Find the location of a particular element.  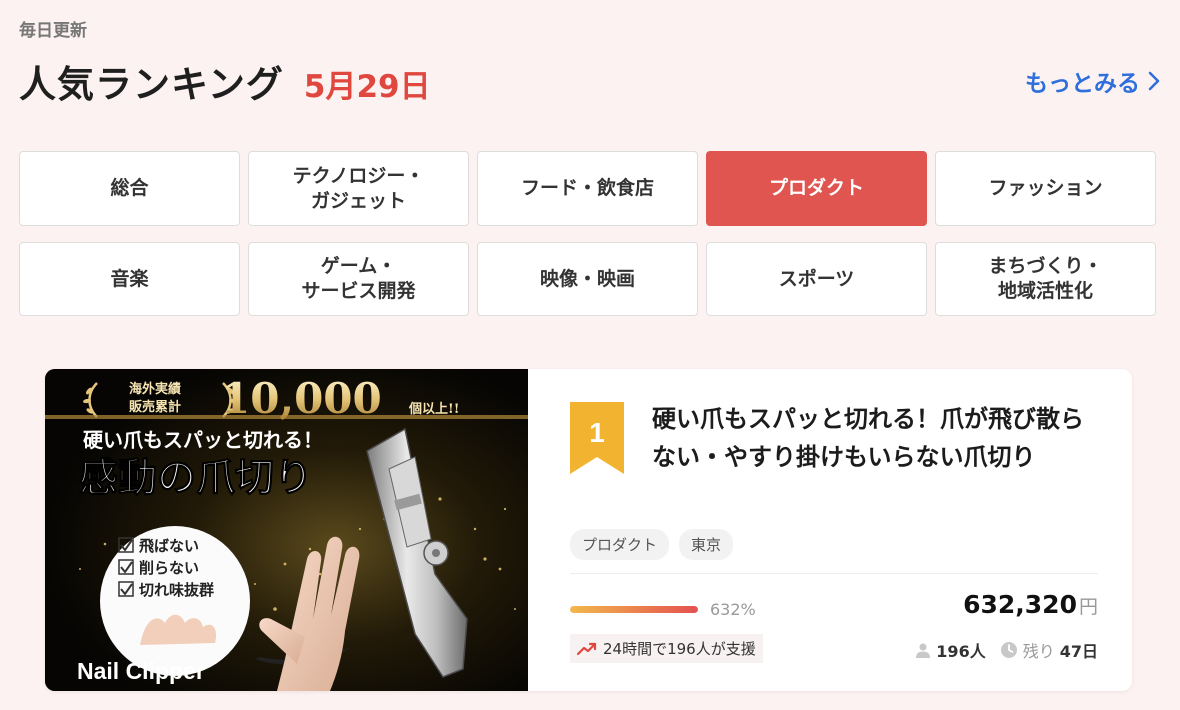

category-tab-sports: スポーツ is located at coordinates (816, 279).